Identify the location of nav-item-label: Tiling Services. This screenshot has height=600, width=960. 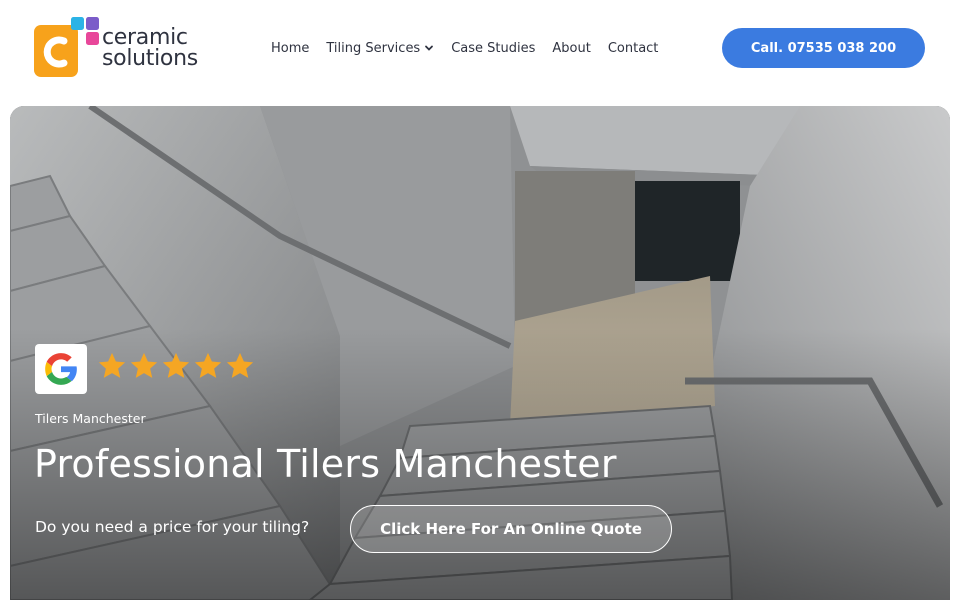
(373, 48).